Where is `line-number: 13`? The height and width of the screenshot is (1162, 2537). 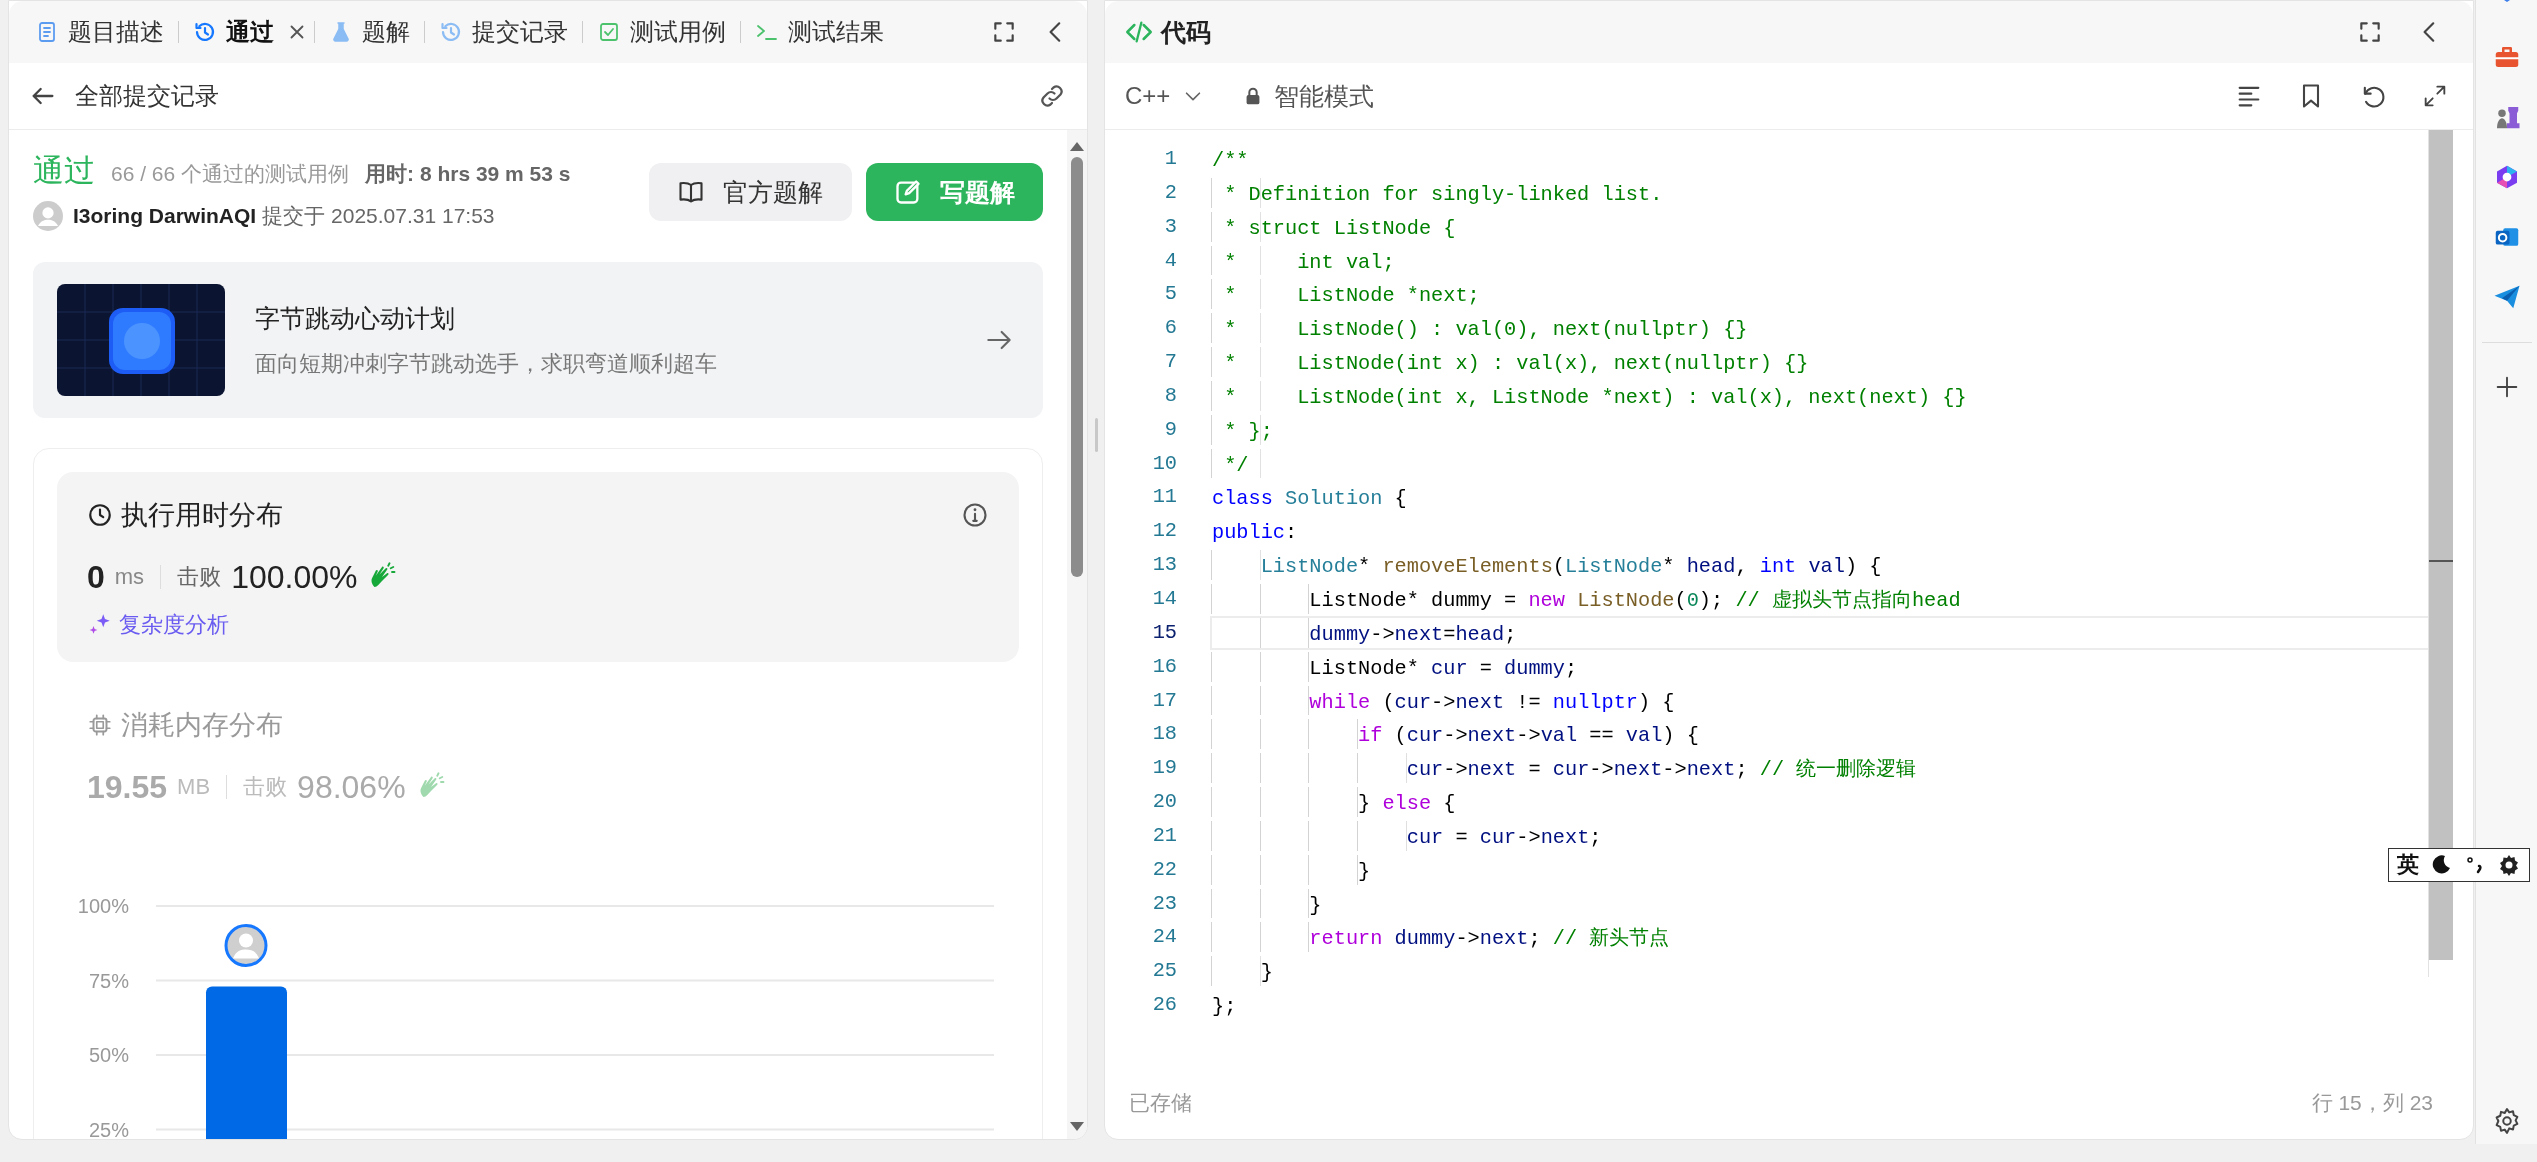
line-number: 13 is located at coordinates (1164, 565).